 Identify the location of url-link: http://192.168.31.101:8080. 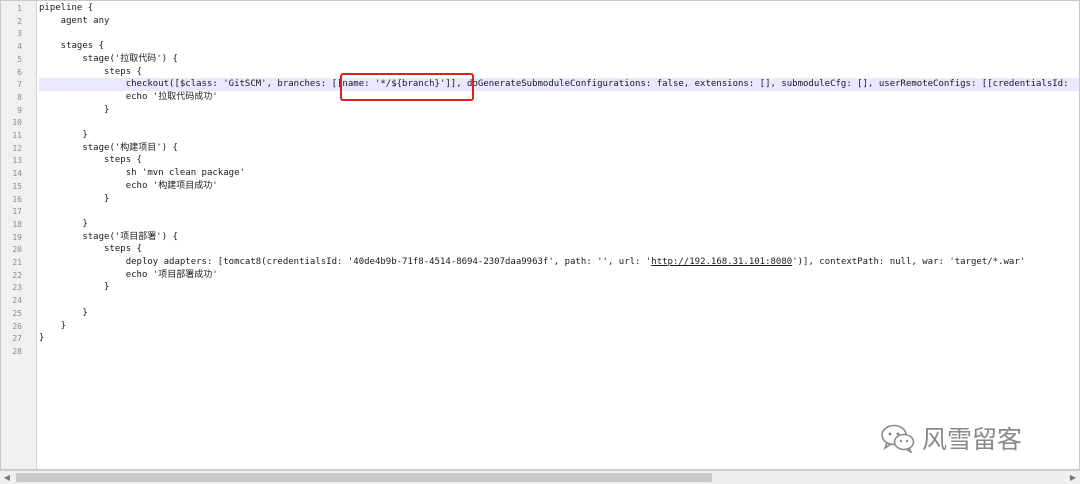
(721, 262).